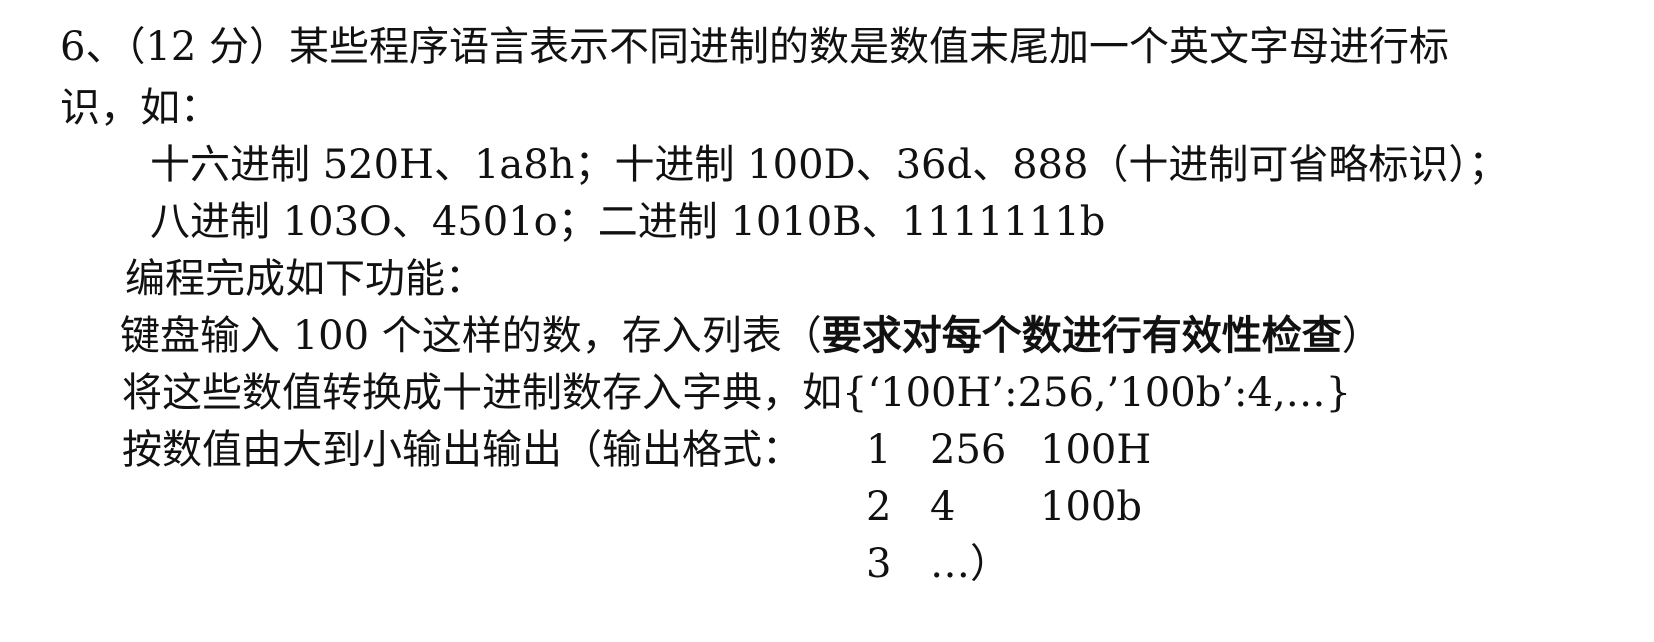 The image size is (1654, 642). I want to click on task-input-text: 键盘输入 100 个这样的数，存入列表（, so click(471, 336).